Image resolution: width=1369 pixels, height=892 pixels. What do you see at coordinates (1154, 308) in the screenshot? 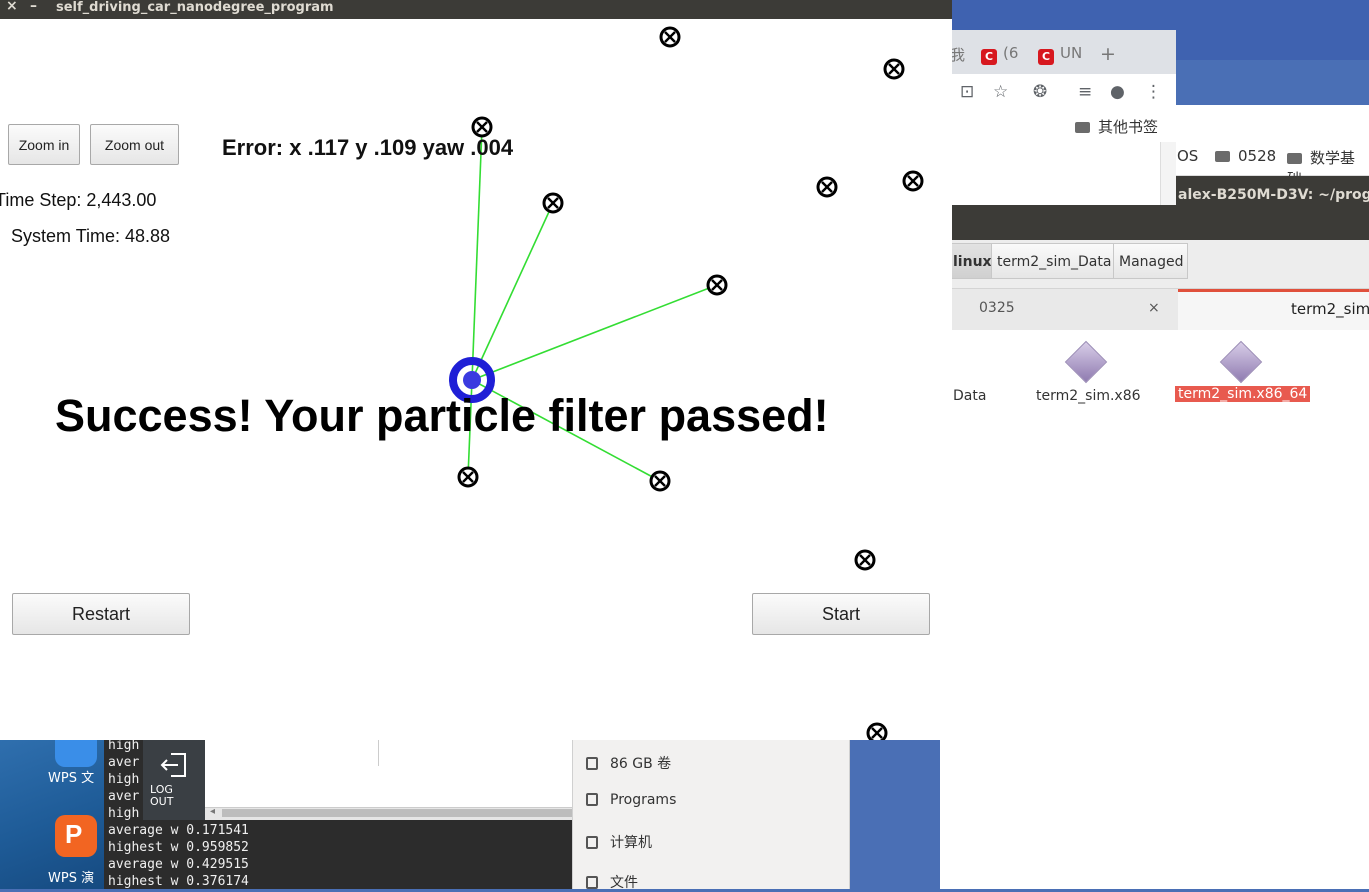
I see `tab-close-icon: ×` at bounding box center [1154, 308].